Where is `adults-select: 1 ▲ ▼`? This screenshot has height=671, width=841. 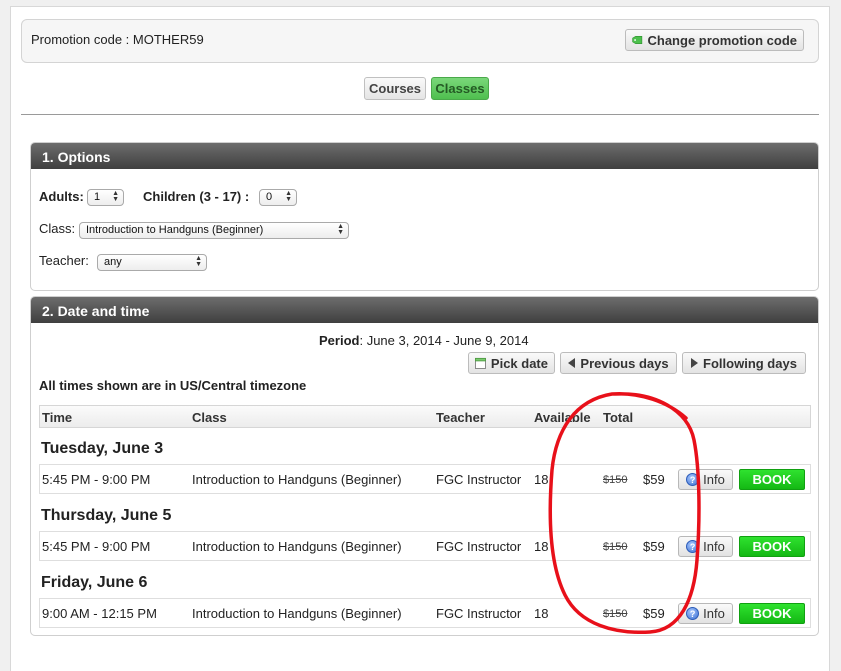
adults-select: 1 ▲ ▼ is located at coordinates (105, 197).